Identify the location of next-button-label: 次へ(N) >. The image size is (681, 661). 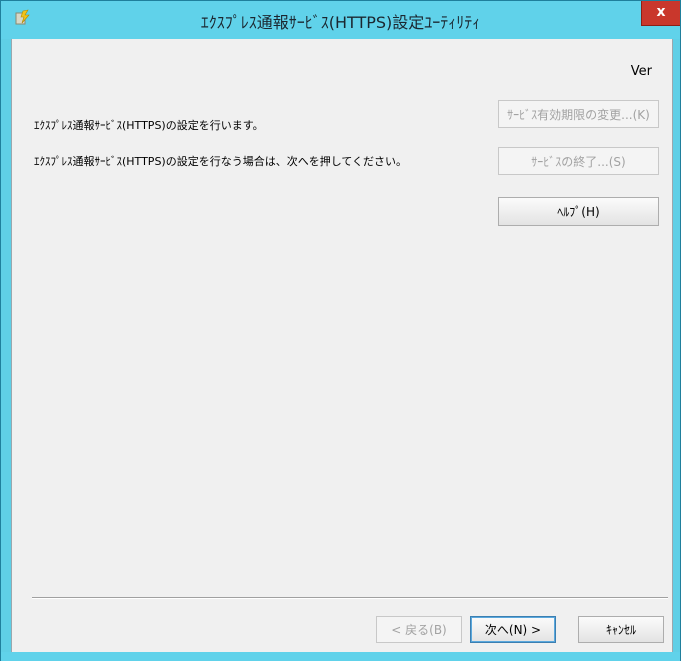
(513, 630).